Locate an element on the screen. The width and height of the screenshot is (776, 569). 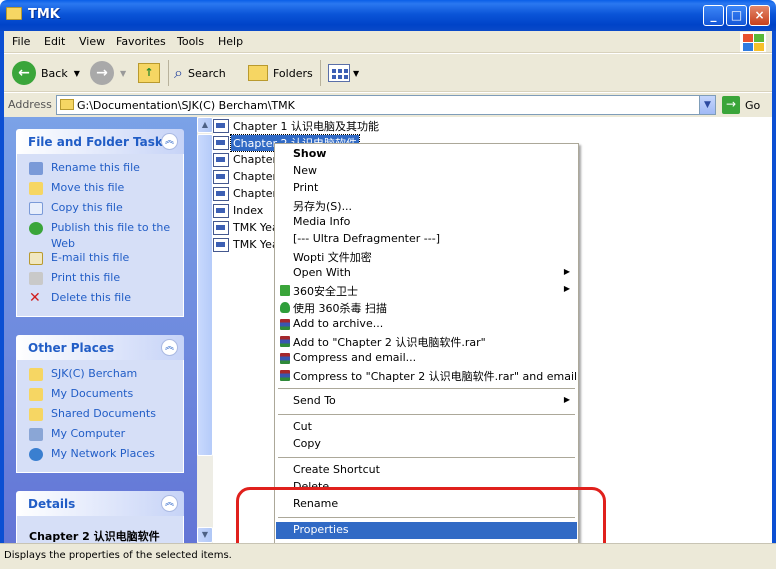
up-folder-icon: ↑ is located at coordinates (149, 73).